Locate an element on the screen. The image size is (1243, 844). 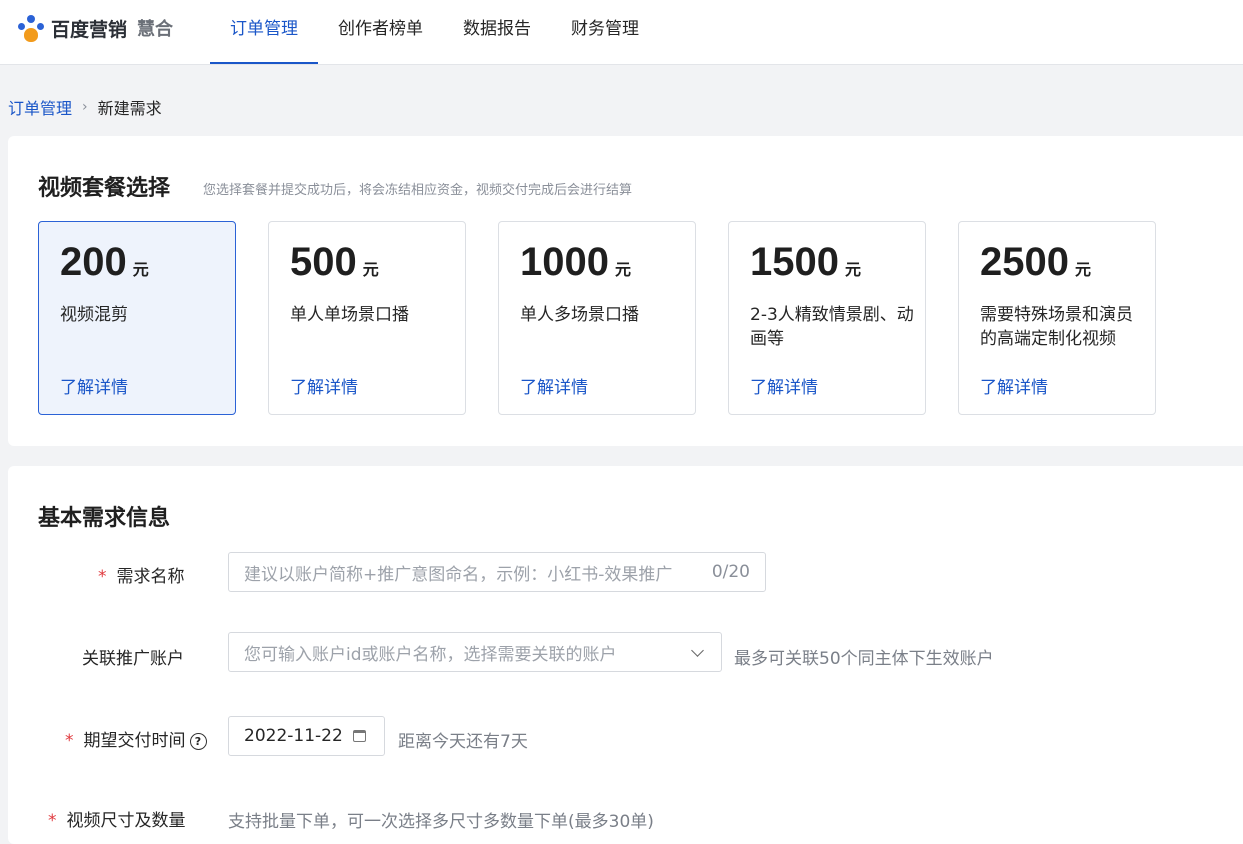
package-desc: 单人单场景口播 is located at coordinates (349, 315).